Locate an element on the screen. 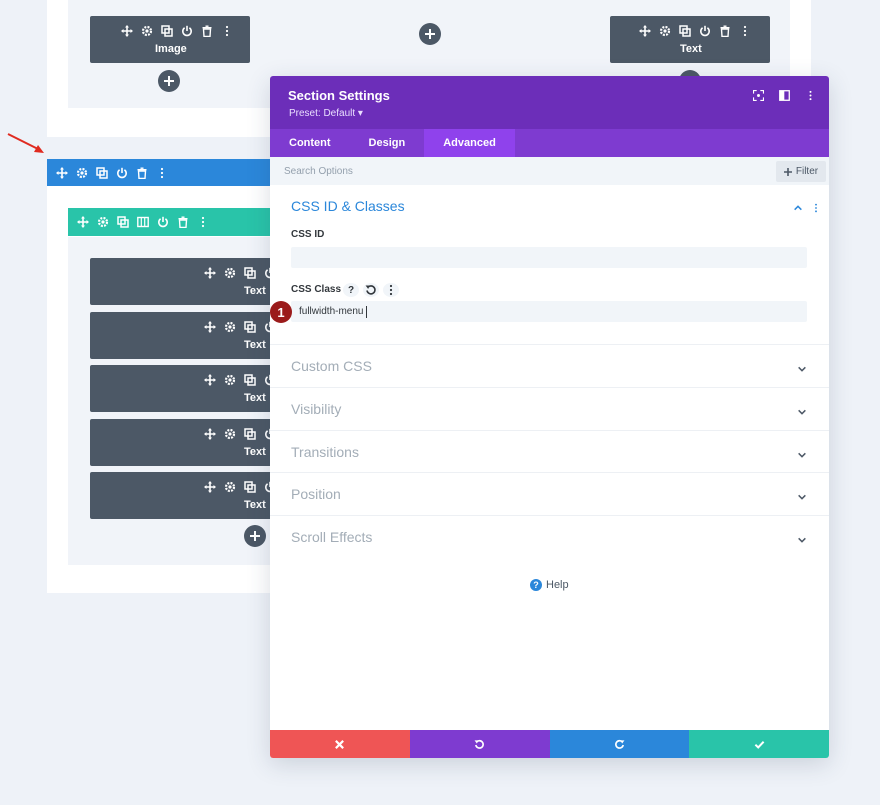  filter-label: Filter is located at coordinates (807, 171).